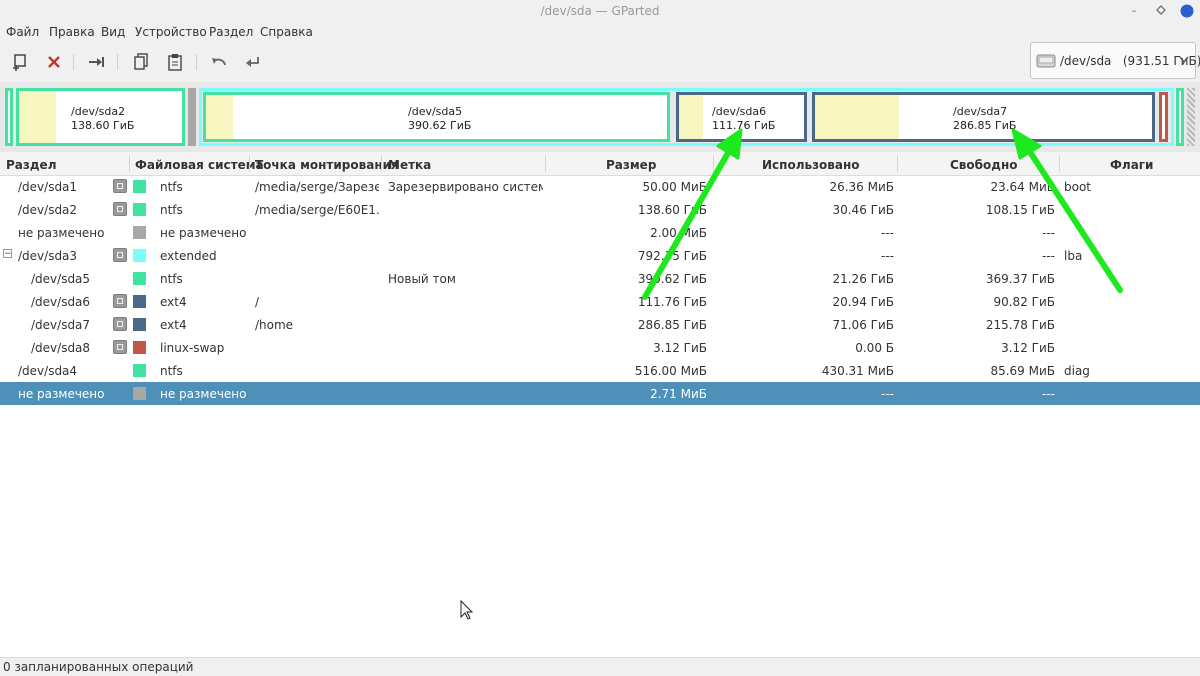 The width and height of the screenshot is (1200, 676). What do you see at coordinates (72, 32) in the screenshot?
I see `menu-edit: Правка` at bounding box center [72, 32].